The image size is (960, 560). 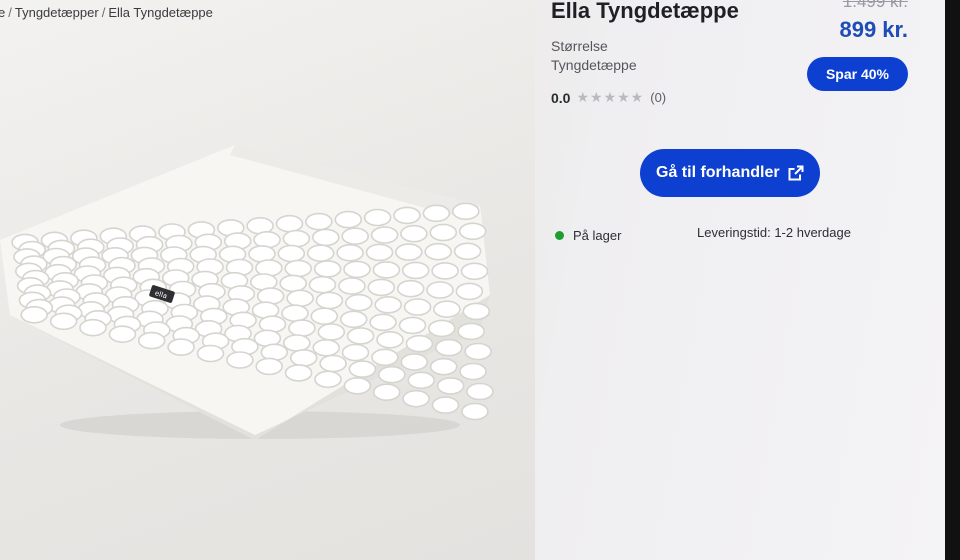 What do you see at coordinates (875, 5) in the screenshot?
I see `old-price: 1.499 kr.` at bounding box center [875, 5].